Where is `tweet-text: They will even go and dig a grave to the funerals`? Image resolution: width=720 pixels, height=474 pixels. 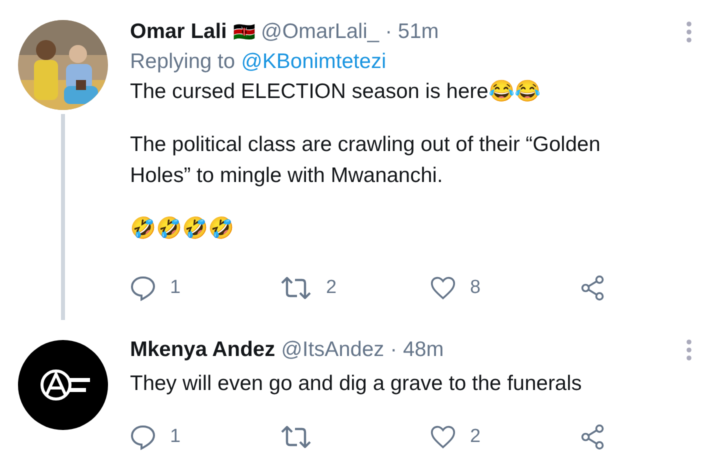 tweet-text: They will even go and dig a grave to the funerals is located at coordinates (356, 384).